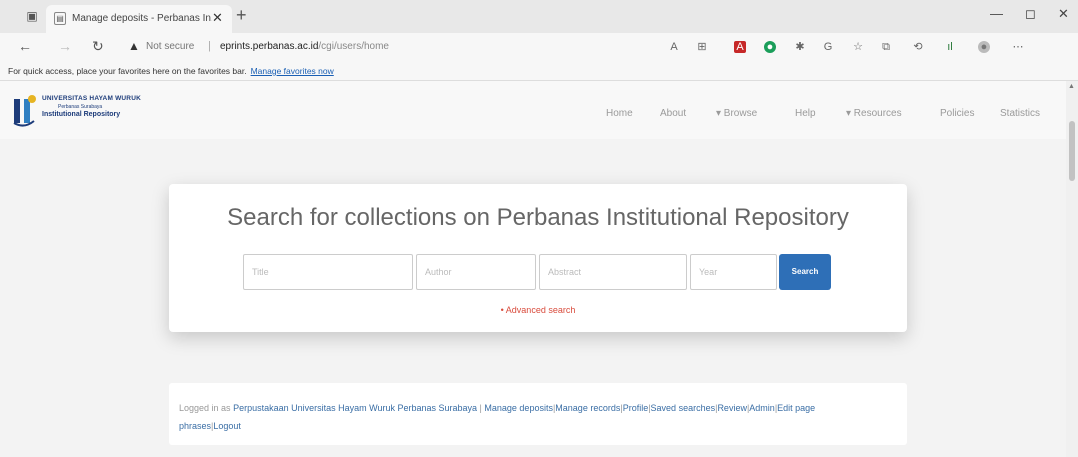 The height and width of the screenshot is (457, 1078). I want to click on more-options-icon: ⋯, so click(1018, 47).